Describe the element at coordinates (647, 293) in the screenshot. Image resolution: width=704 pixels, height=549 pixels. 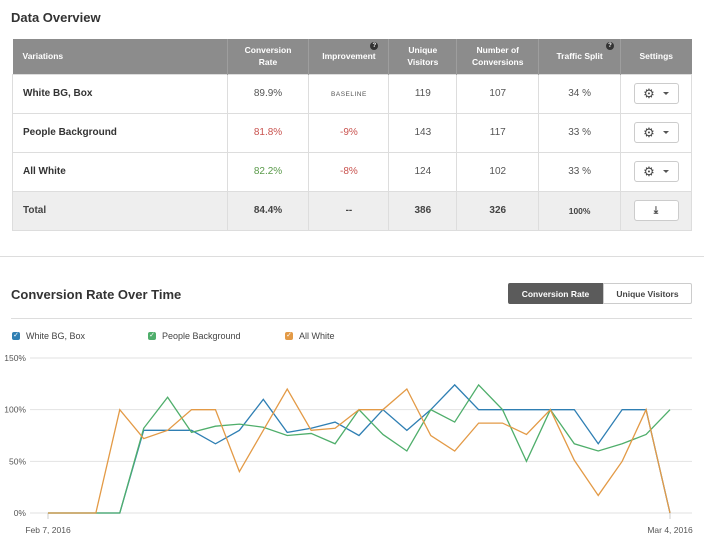
I see `unique-visitors-tab: Unique Visitors` at that location.